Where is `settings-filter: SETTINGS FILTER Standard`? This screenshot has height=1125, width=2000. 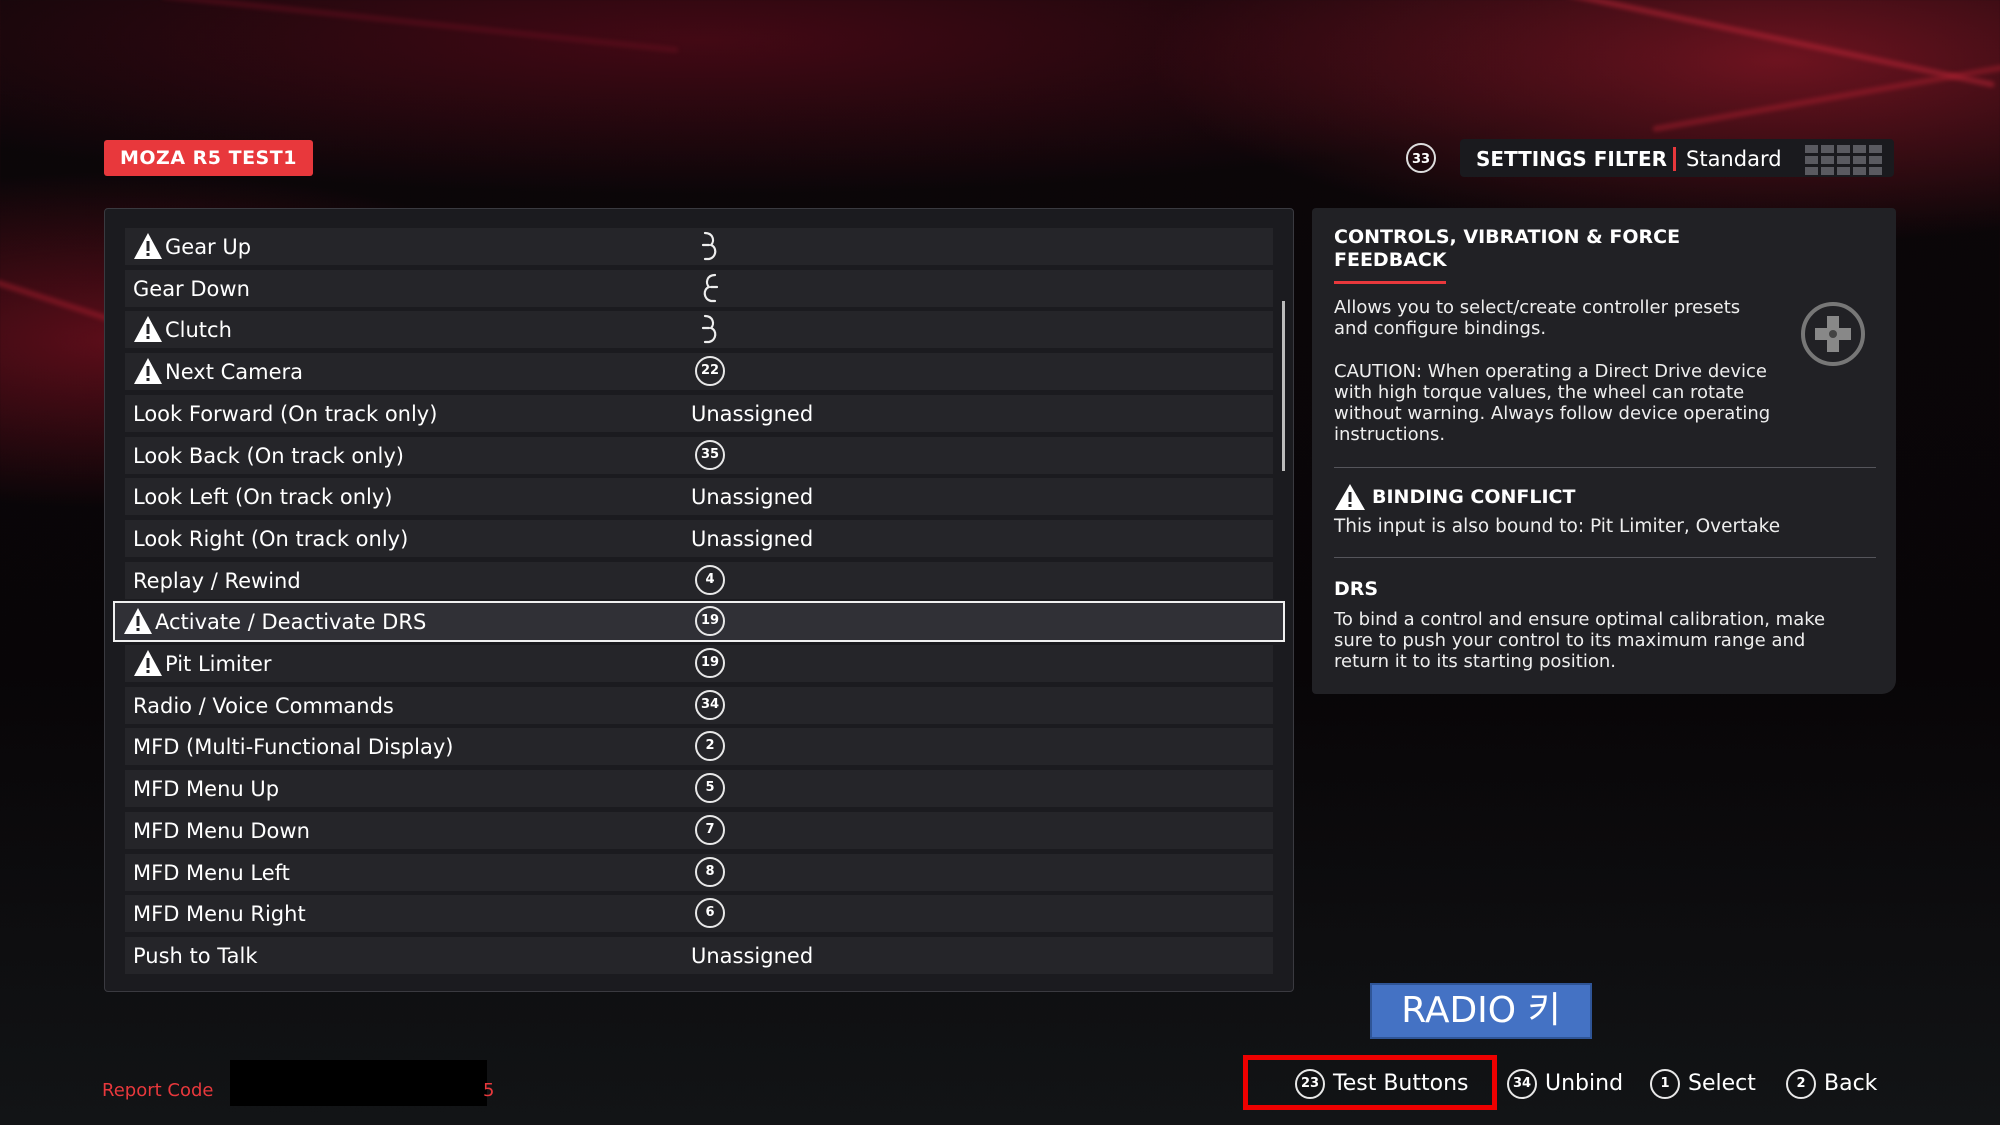
settings-filter: SETTINGS FILTER Standard is located at coordinates (1677, 158).